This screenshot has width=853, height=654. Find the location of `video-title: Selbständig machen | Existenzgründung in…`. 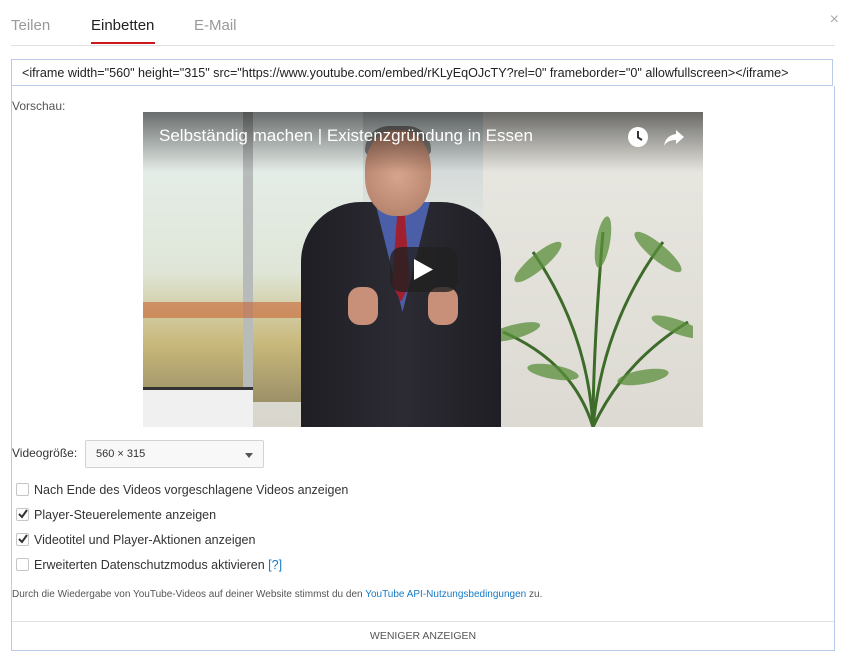

video-title: Selbständig machen | Existenzgründung in… is located at coordinates (346, 136).